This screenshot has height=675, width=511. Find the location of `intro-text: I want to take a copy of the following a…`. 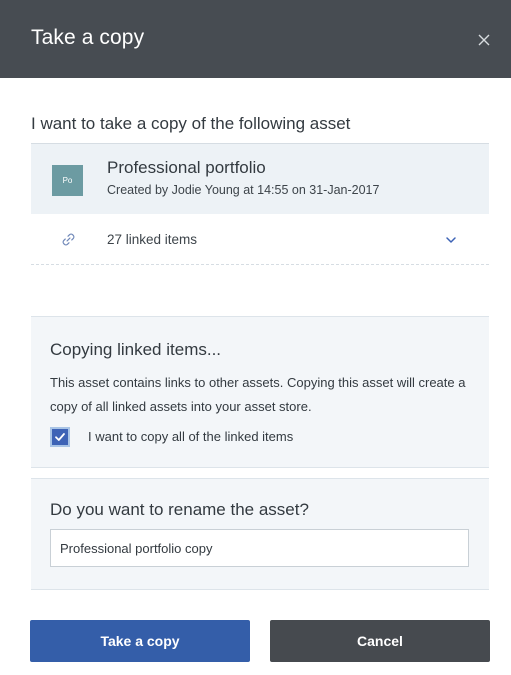

intro-text: I want to take a copy of the following a… is located at coordinates (191, 123).